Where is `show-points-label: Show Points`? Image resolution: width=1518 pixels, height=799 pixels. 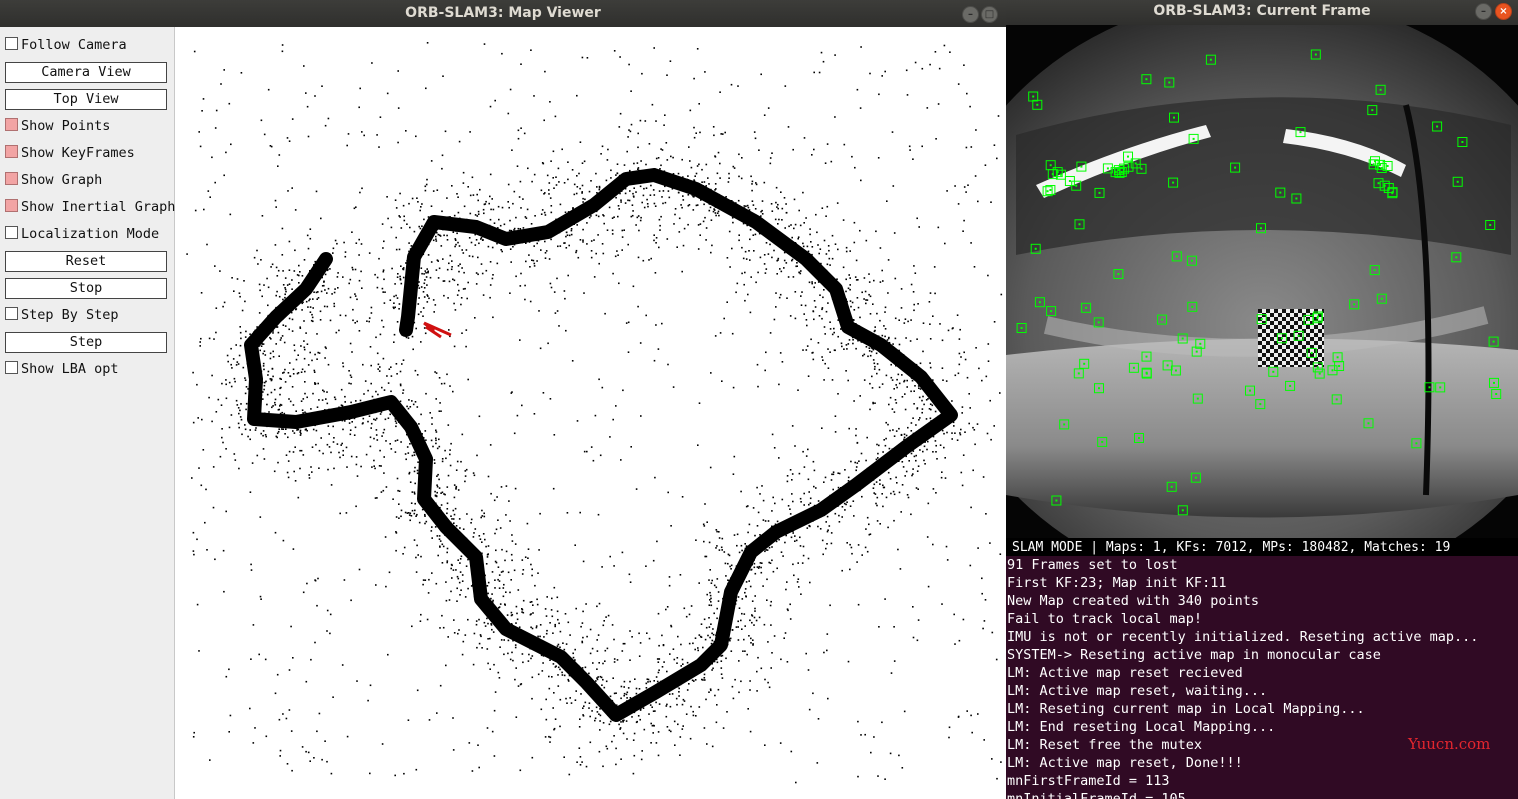
show-points-label: Show Points is located at coordinates (66, 126).